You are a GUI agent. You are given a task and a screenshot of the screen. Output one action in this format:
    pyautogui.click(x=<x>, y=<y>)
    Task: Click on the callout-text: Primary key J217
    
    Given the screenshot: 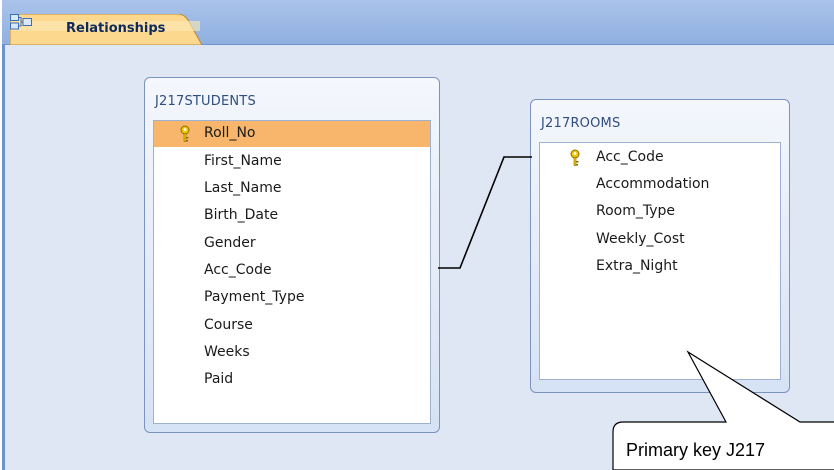 What is the action you would take?
    pyautogui.click(x=696, y=450)
    